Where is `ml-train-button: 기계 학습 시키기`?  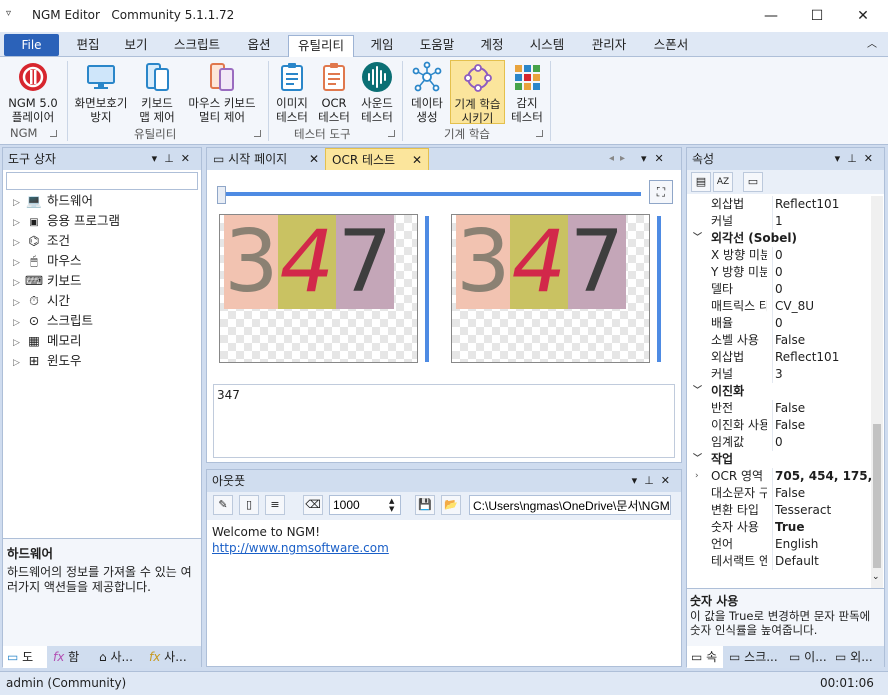 ml-train-button: 기계 학습 시키기 is located at coordinates (477, 92).